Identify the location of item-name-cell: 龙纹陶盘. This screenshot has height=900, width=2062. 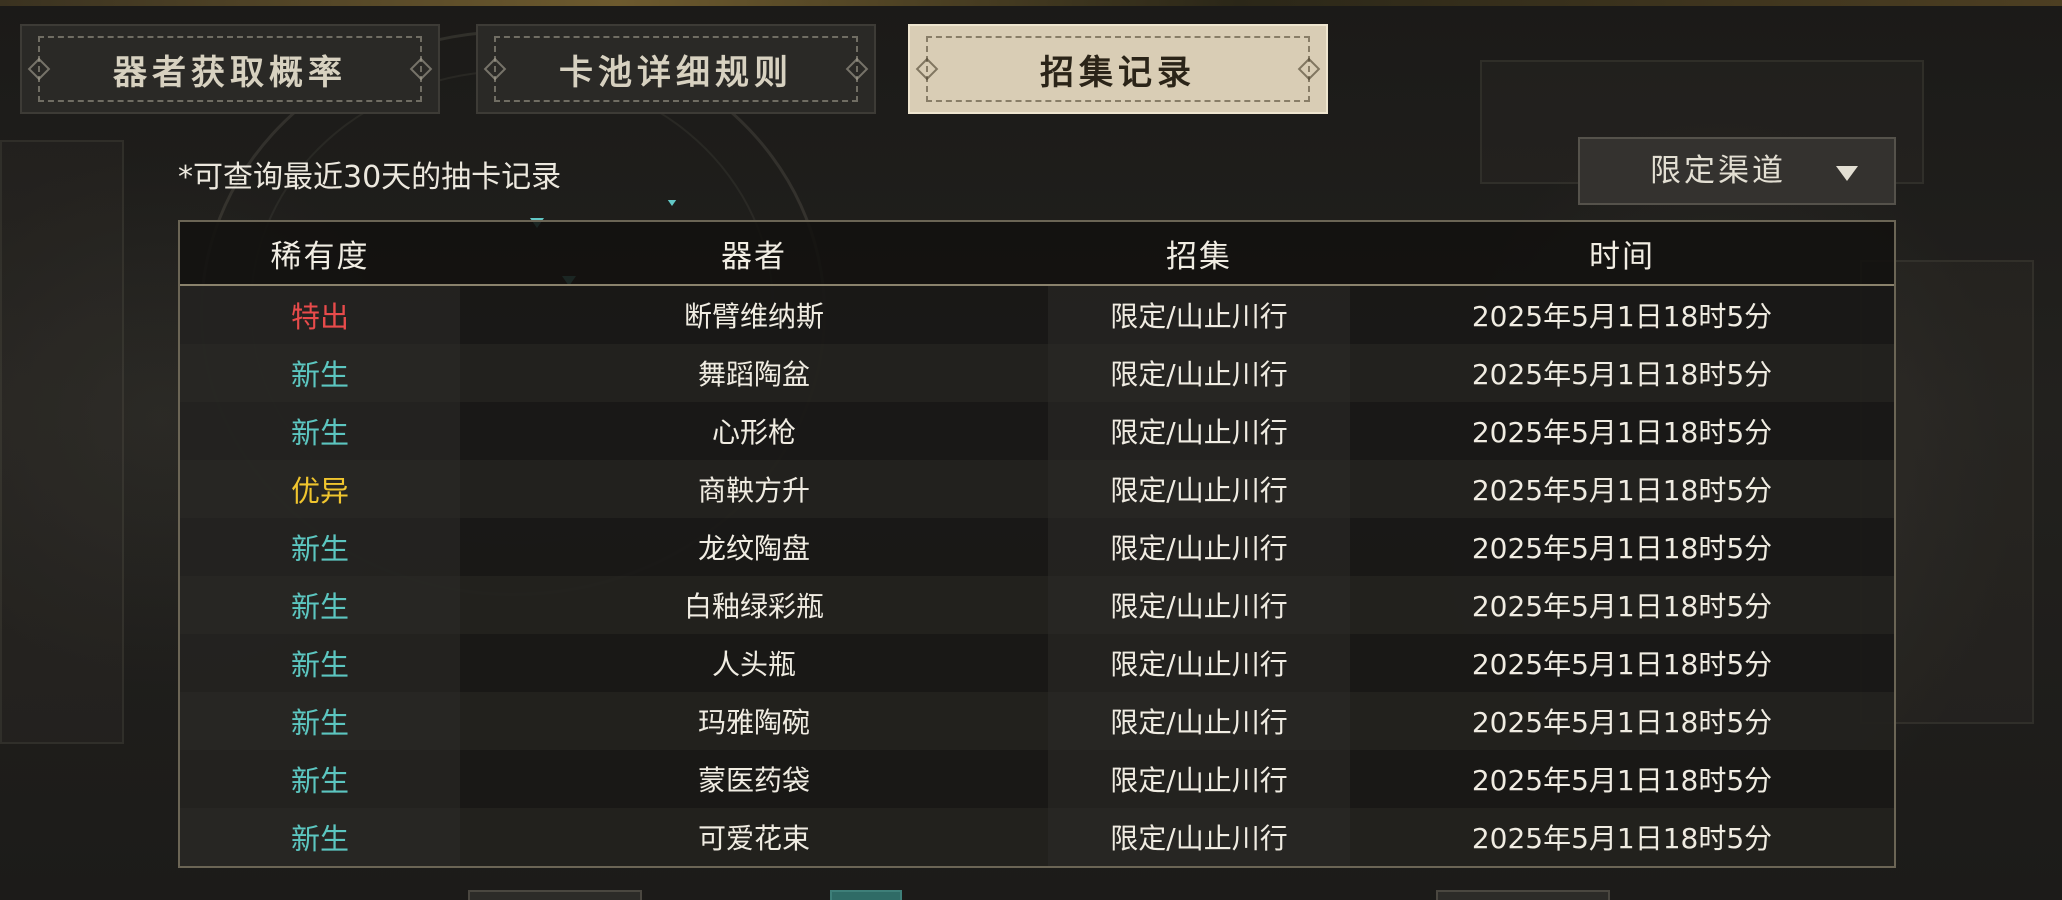
(753, 548).